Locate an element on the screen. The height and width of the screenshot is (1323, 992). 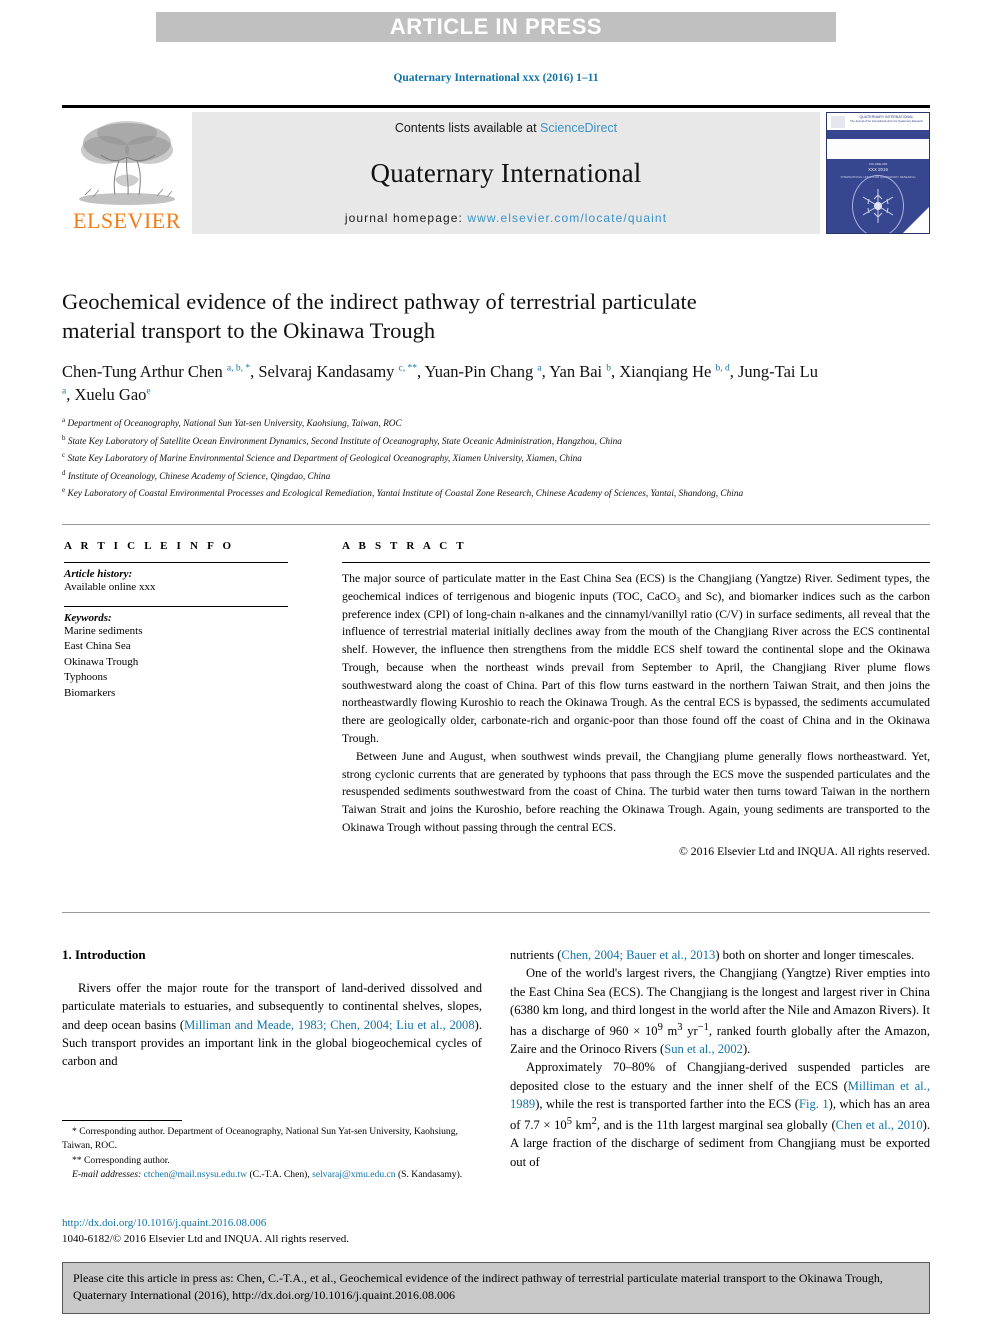
author-name: Jung-Tai Lu is located at coordinates (778, 371).